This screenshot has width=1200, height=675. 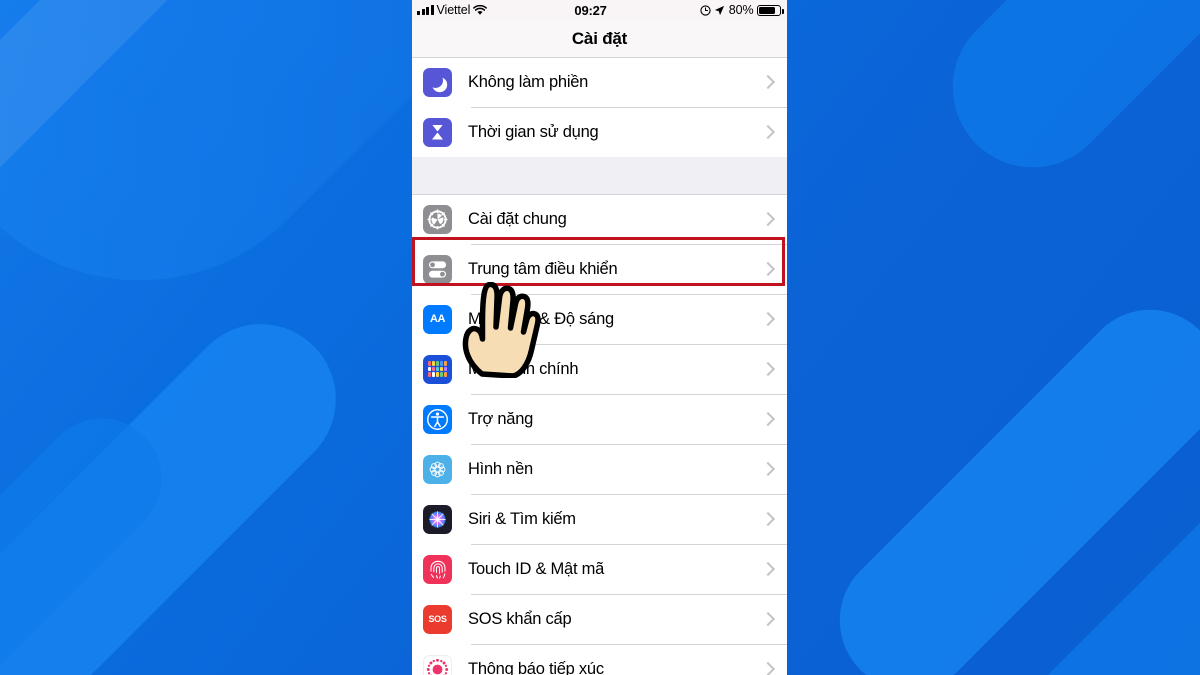 What do you see at coordinates (520, 618) in the screenshot?
I see `list-item-label: SOS khẩn cấp` at bounding box center [520, 618].